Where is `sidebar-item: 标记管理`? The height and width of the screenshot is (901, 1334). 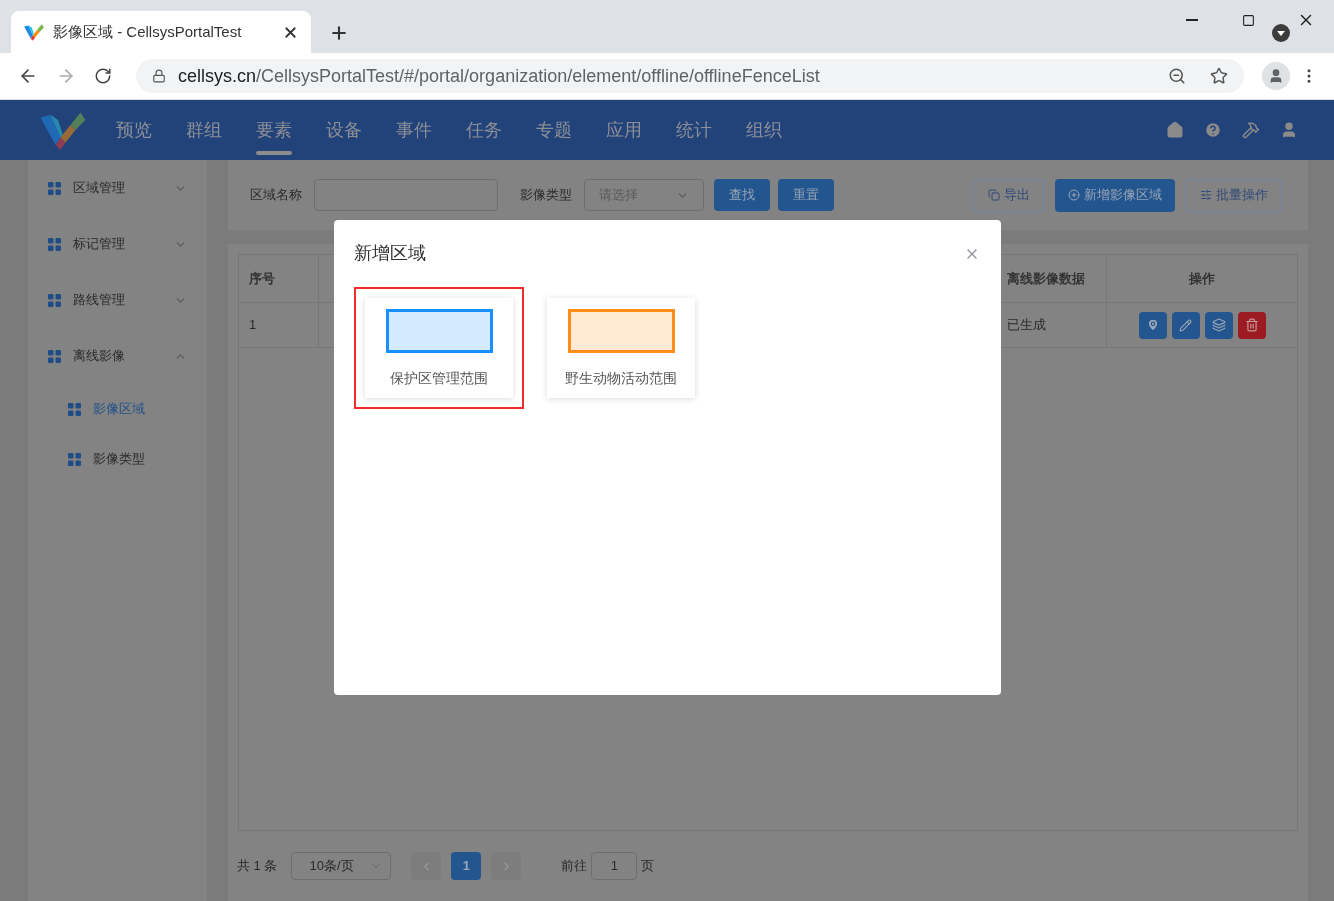
sidebar-item: 标记管理 is located at coordinates (117, 244).